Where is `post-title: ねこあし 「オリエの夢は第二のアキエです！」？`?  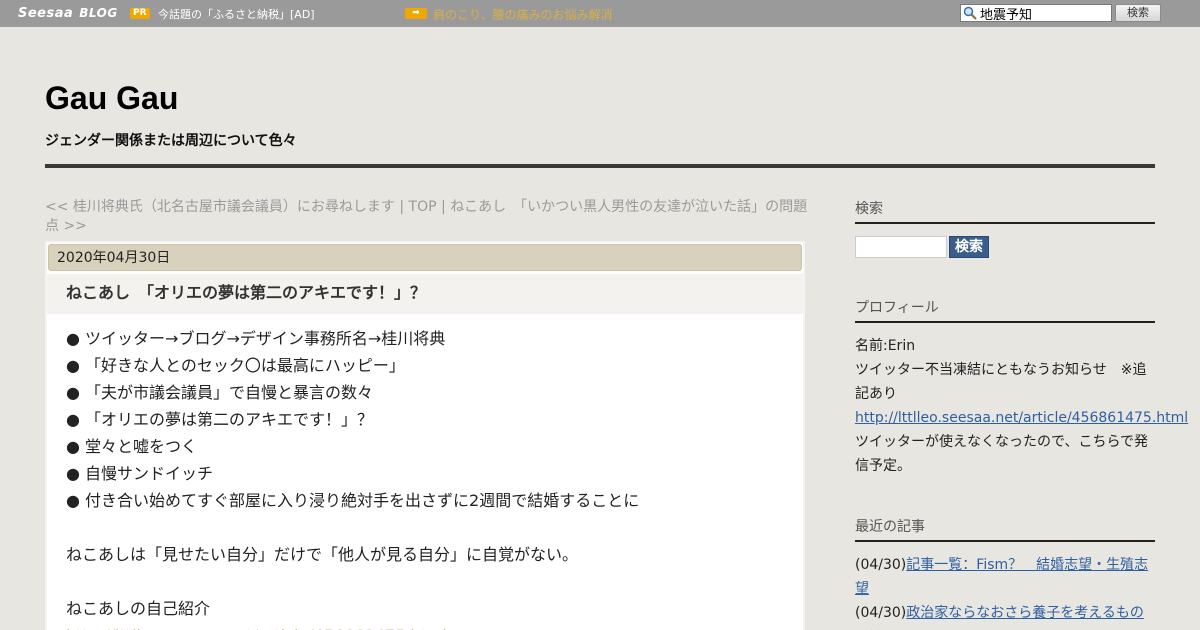
post-title: ねこあし 「オリエの夢は第二のアキエです！」？ is located at coordinates (425, 294).